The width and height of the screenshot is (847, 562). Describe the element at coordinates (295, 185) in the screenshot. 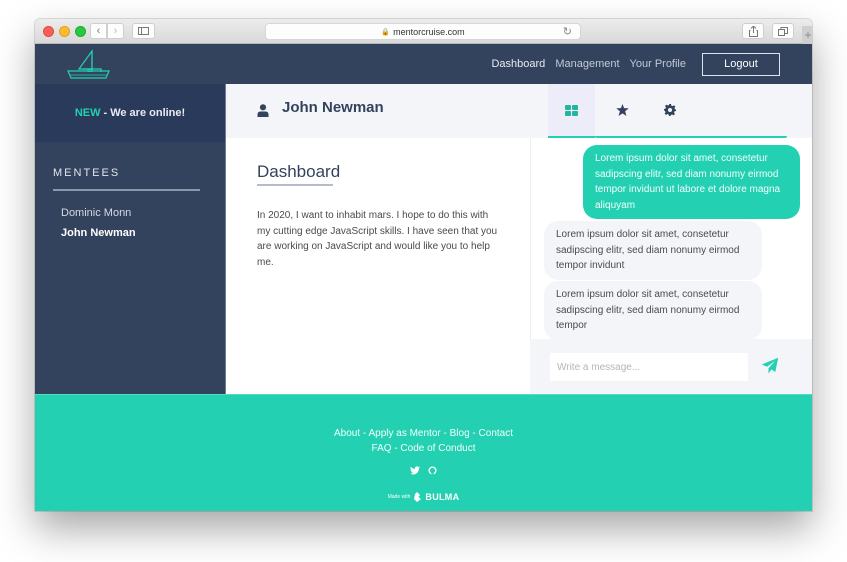

I see `title-underline` at that location.